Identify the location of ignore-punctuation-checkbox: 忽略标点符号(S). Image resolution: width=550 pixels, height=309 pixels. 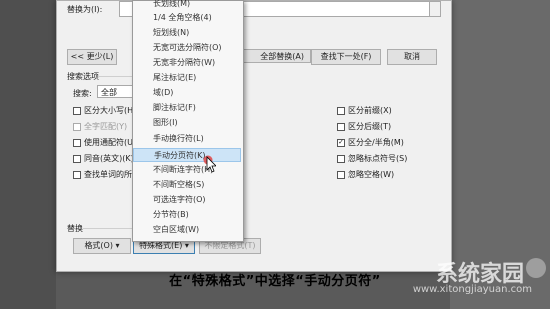
(372, 158).